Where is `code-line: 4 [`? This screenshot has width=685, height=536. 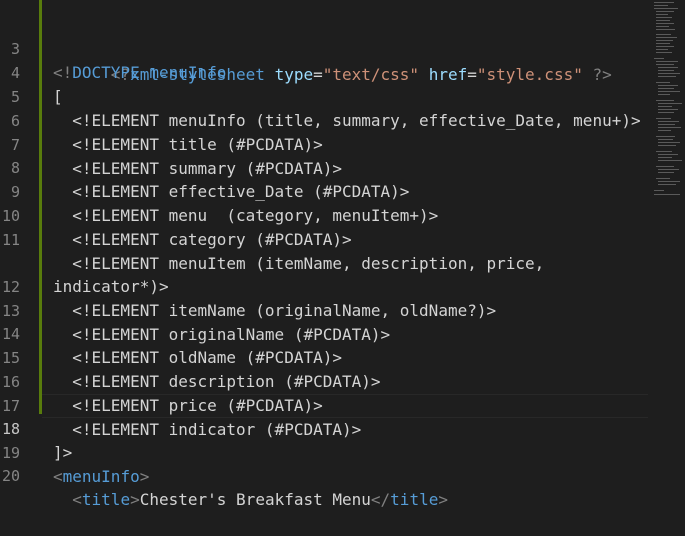 code-line: 4 [ is located at coordinates (325, 72).